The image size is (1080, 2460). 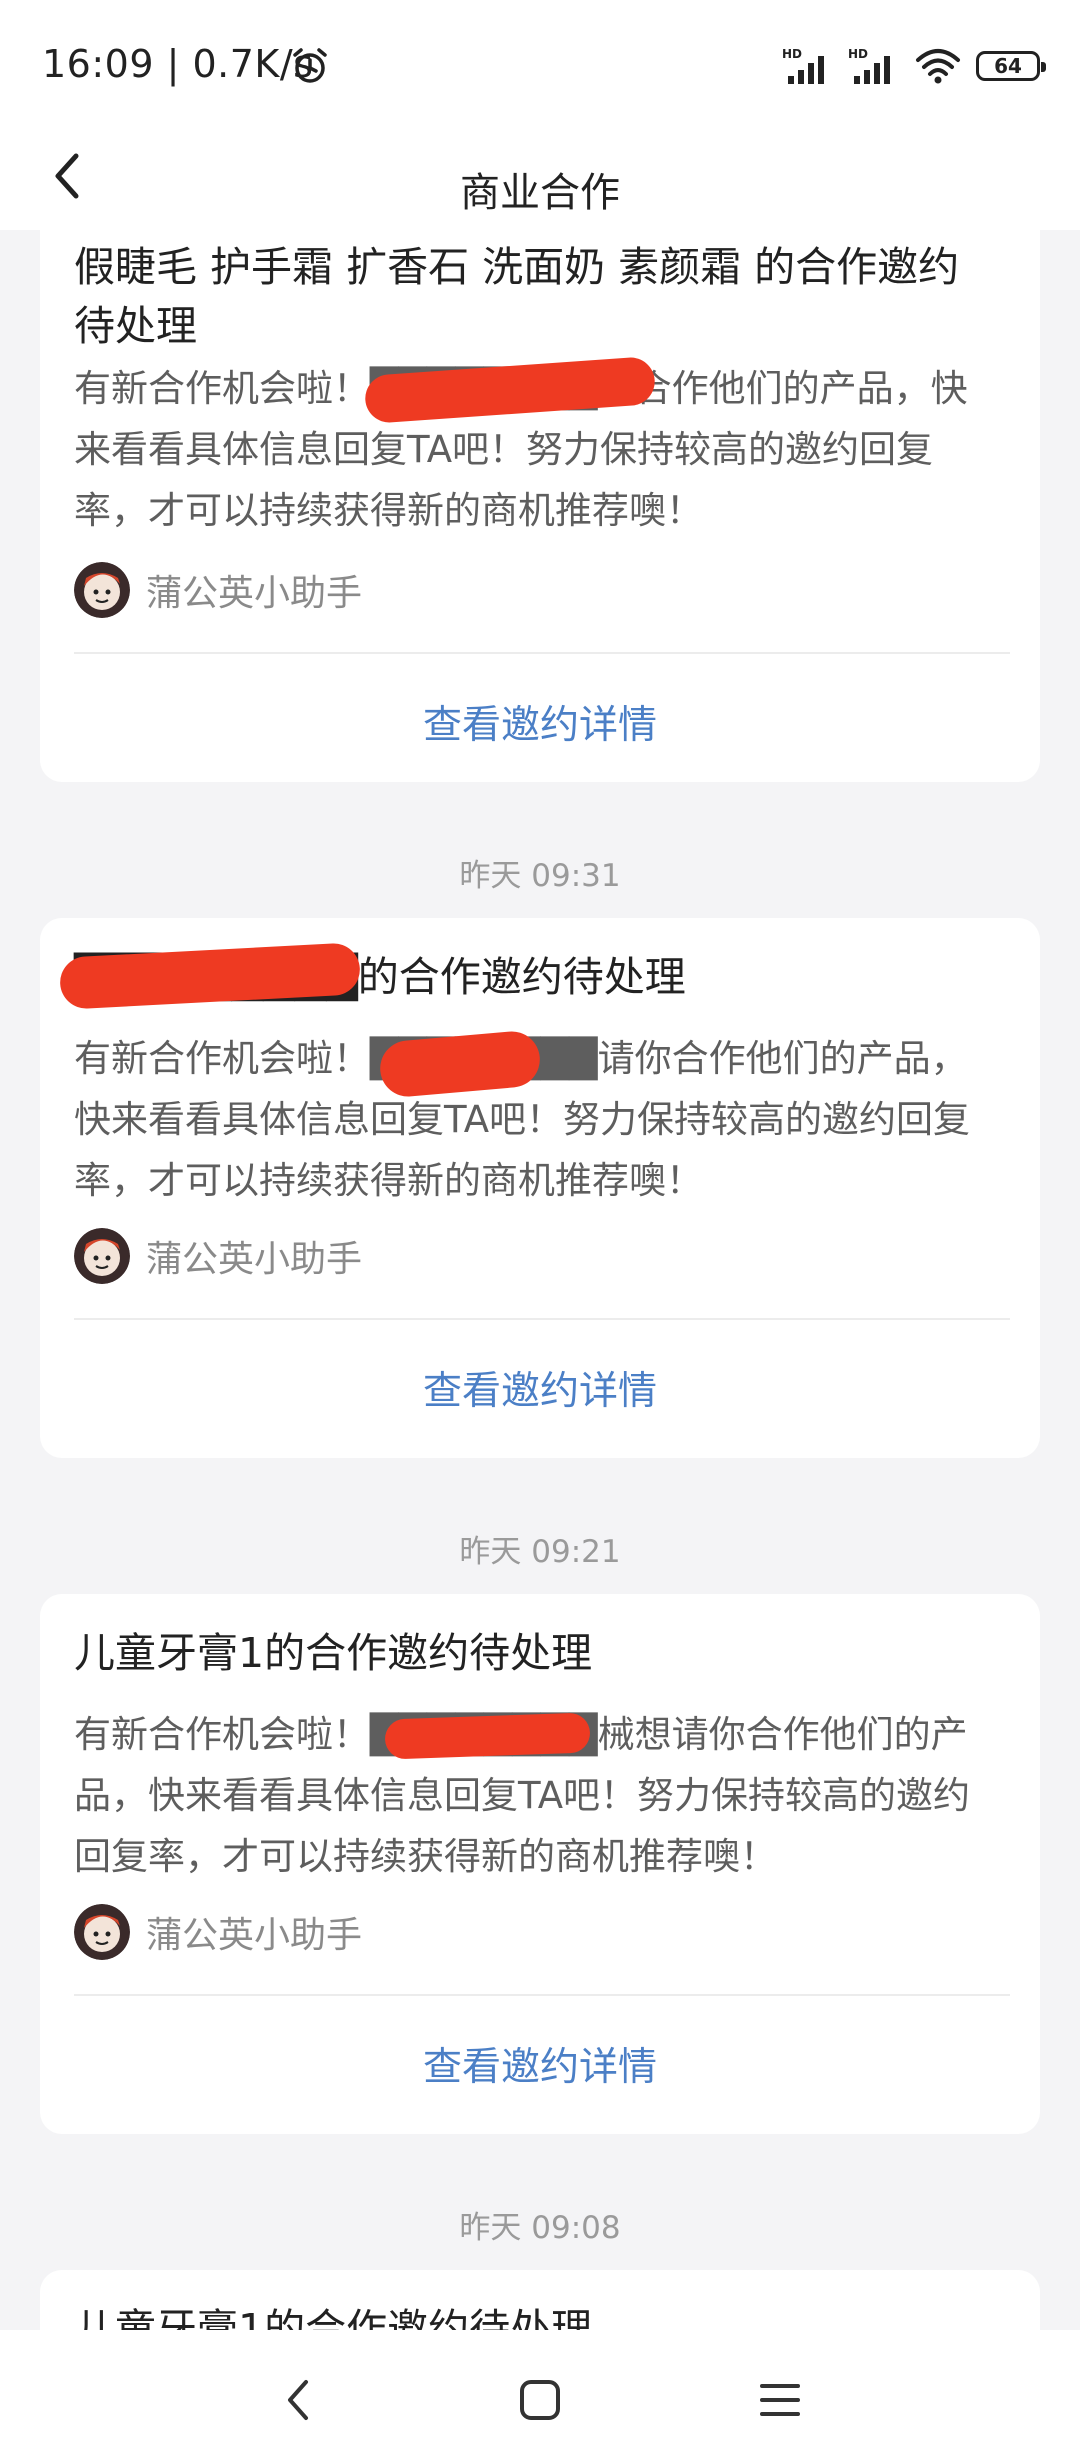 What do you see at coordinates (540, 193) in the screenshot?
I see `page-title: 商业合作` at bounding box center [540, 193].